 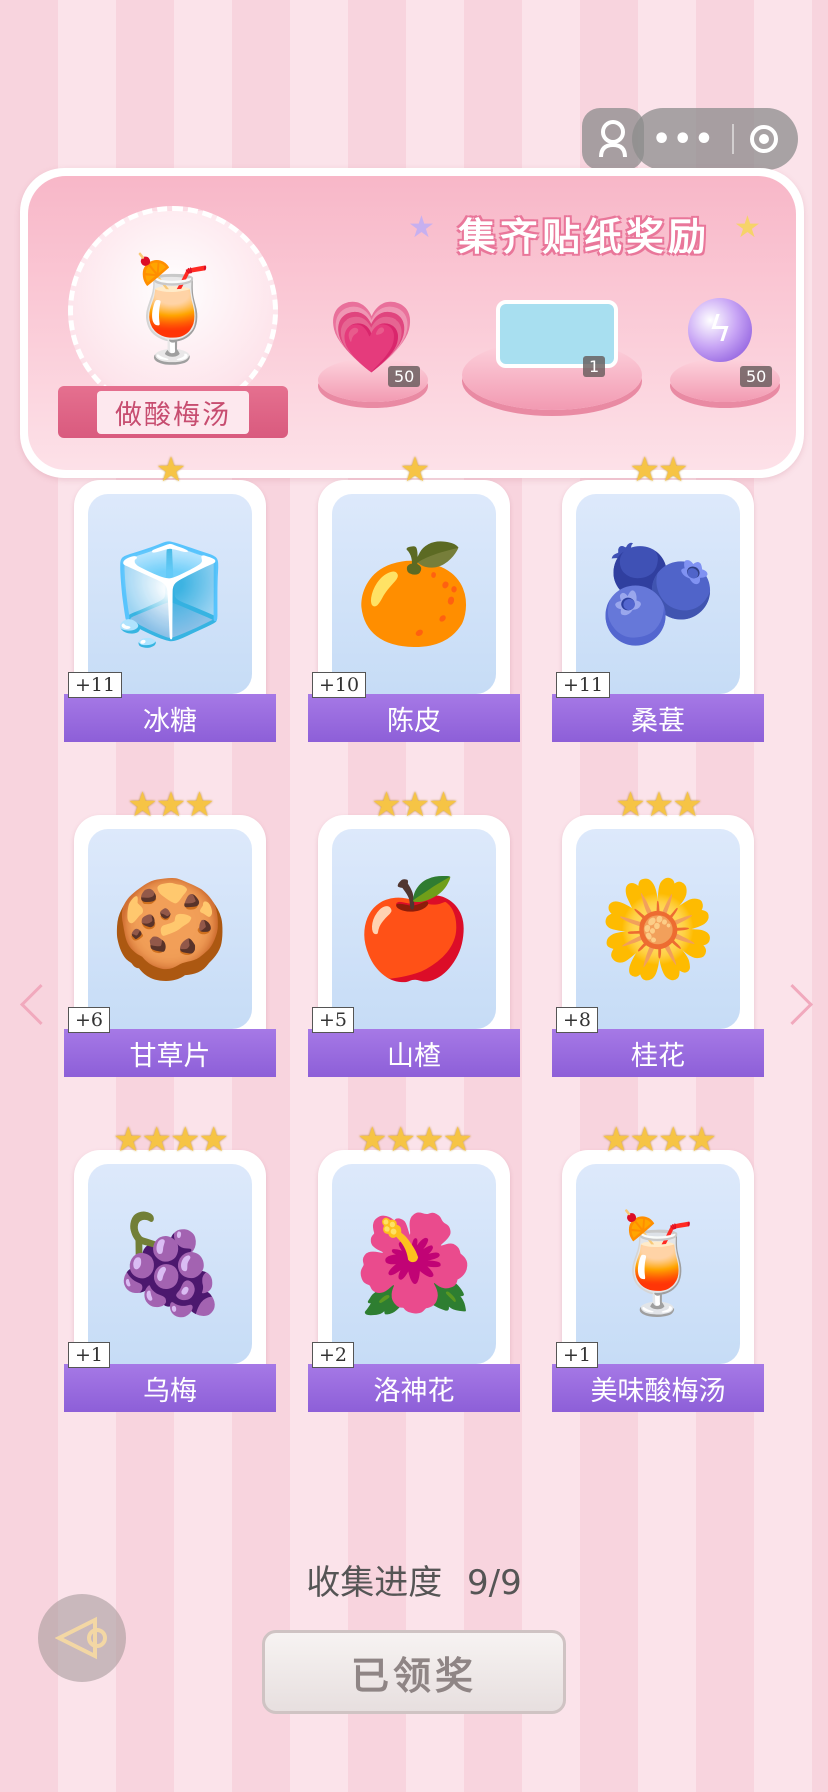 I want to click on rarity-stars-icon: ★★, so click(x=659, y=470).